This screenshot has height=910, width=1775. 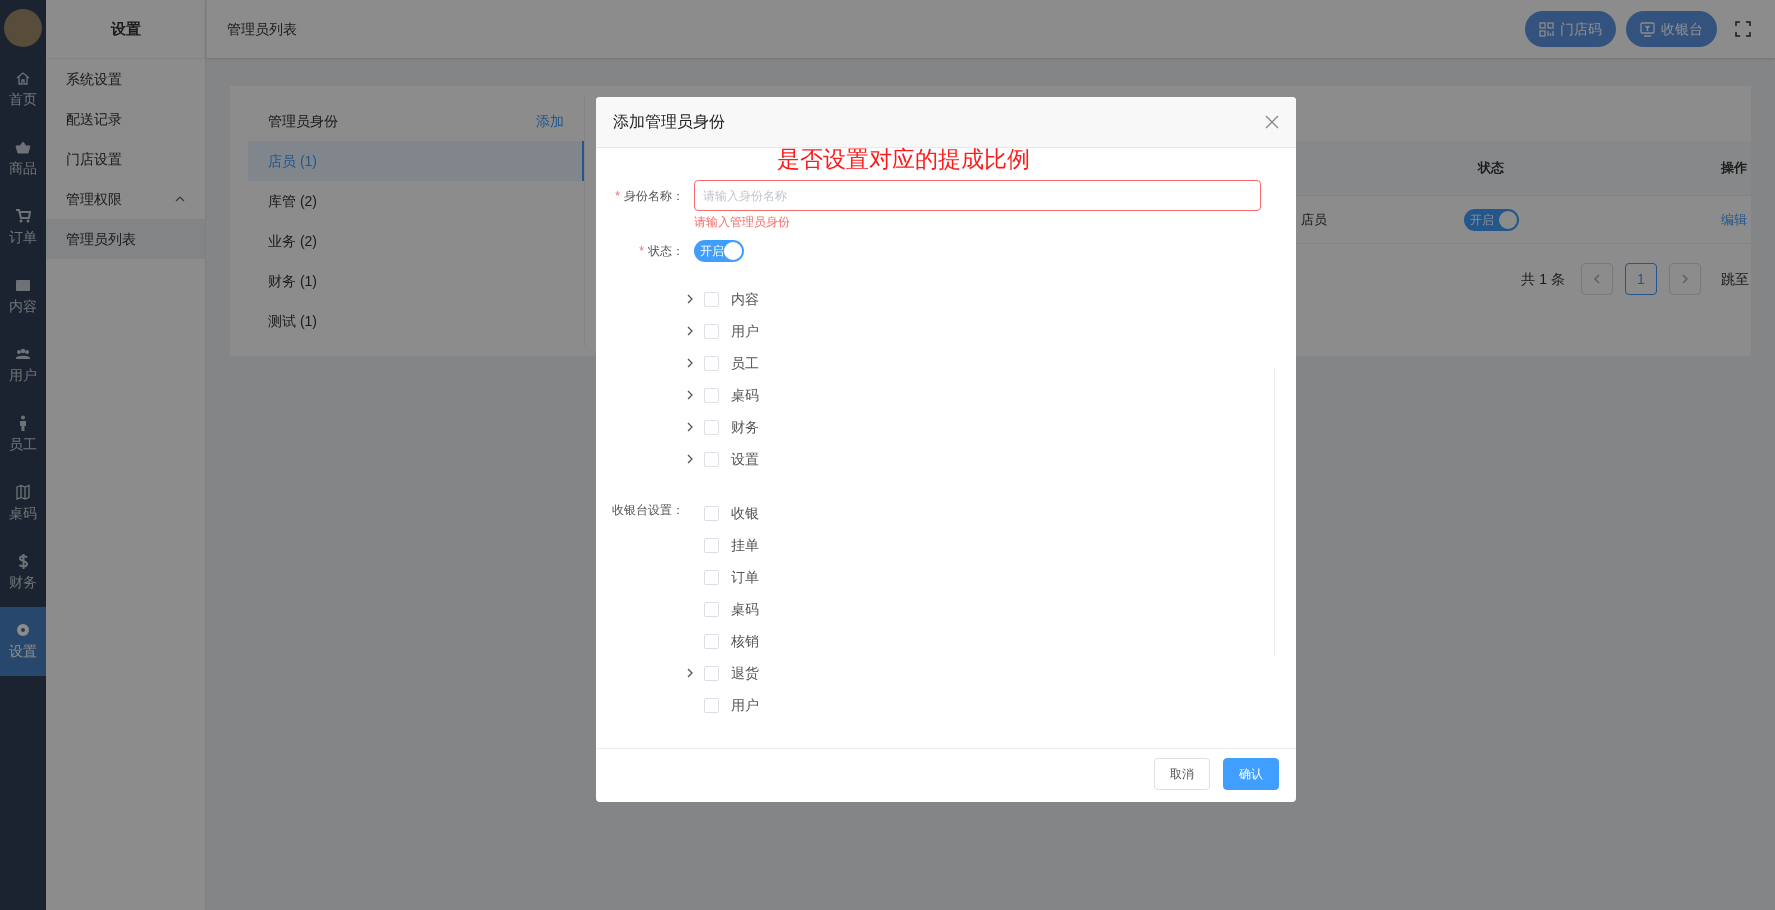 I want to click on page-button: 1, so click(x=1641, y=279).